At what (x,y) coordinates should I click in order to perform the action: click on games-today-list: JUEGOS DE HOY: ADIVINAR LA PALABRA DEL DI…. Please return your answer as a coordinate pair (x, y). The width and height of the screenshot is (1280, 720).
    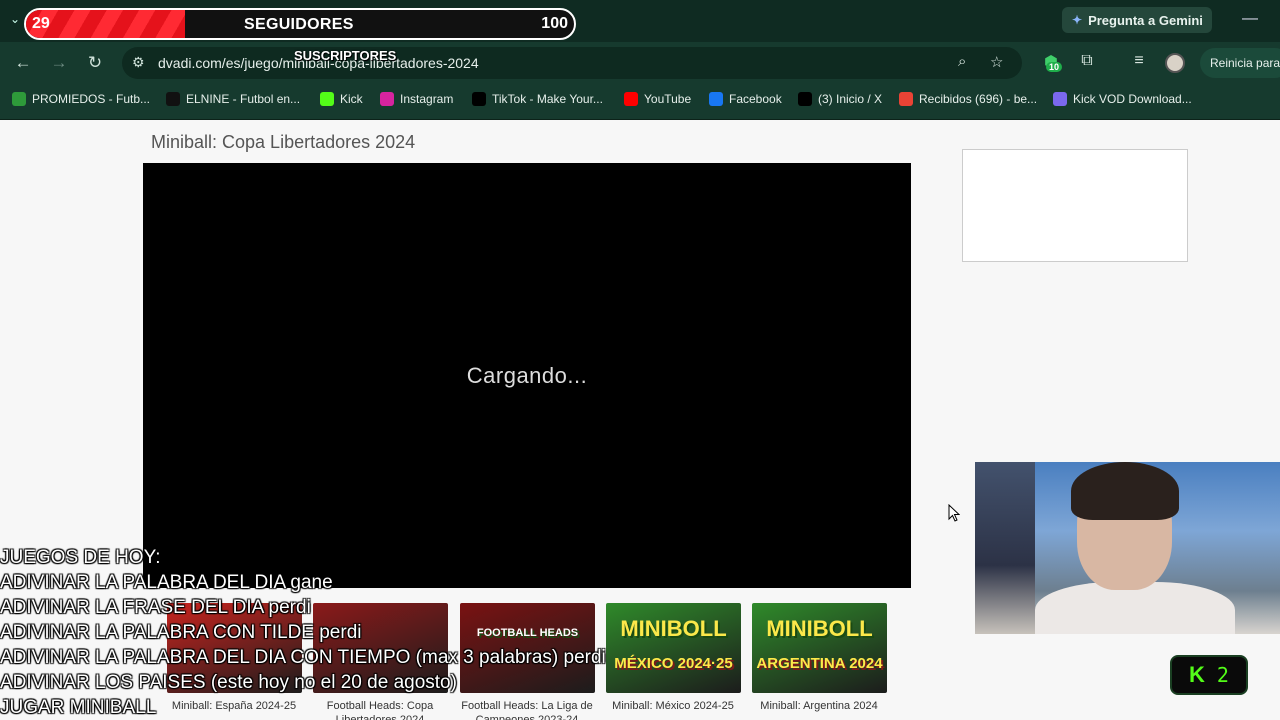
    Looking at the image, I should click on (303, 632).